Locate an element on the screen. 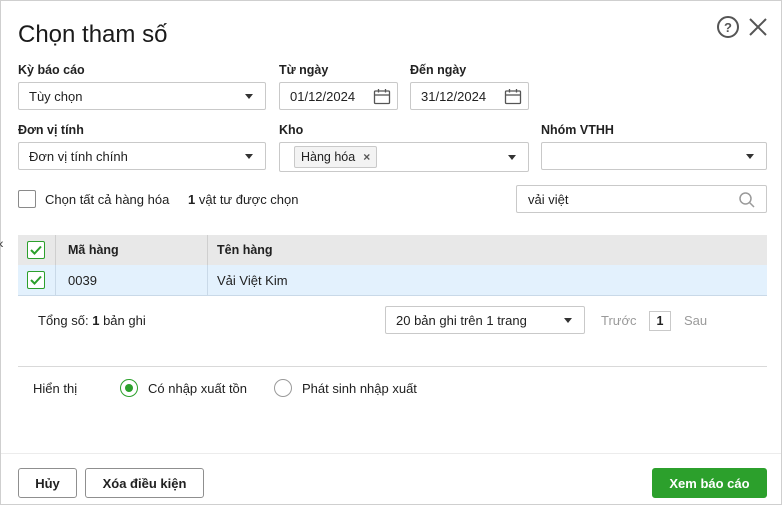  to-date-input: 31/12/2024 is located at coordinates (469, 96).